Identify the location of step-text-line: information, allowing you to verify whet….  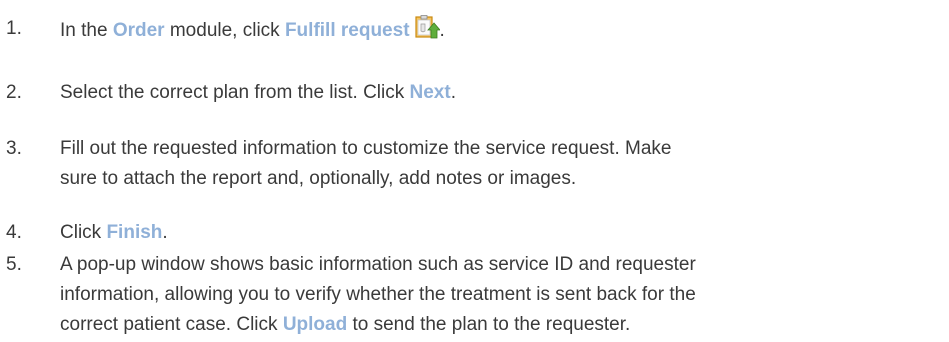
(378, 294).